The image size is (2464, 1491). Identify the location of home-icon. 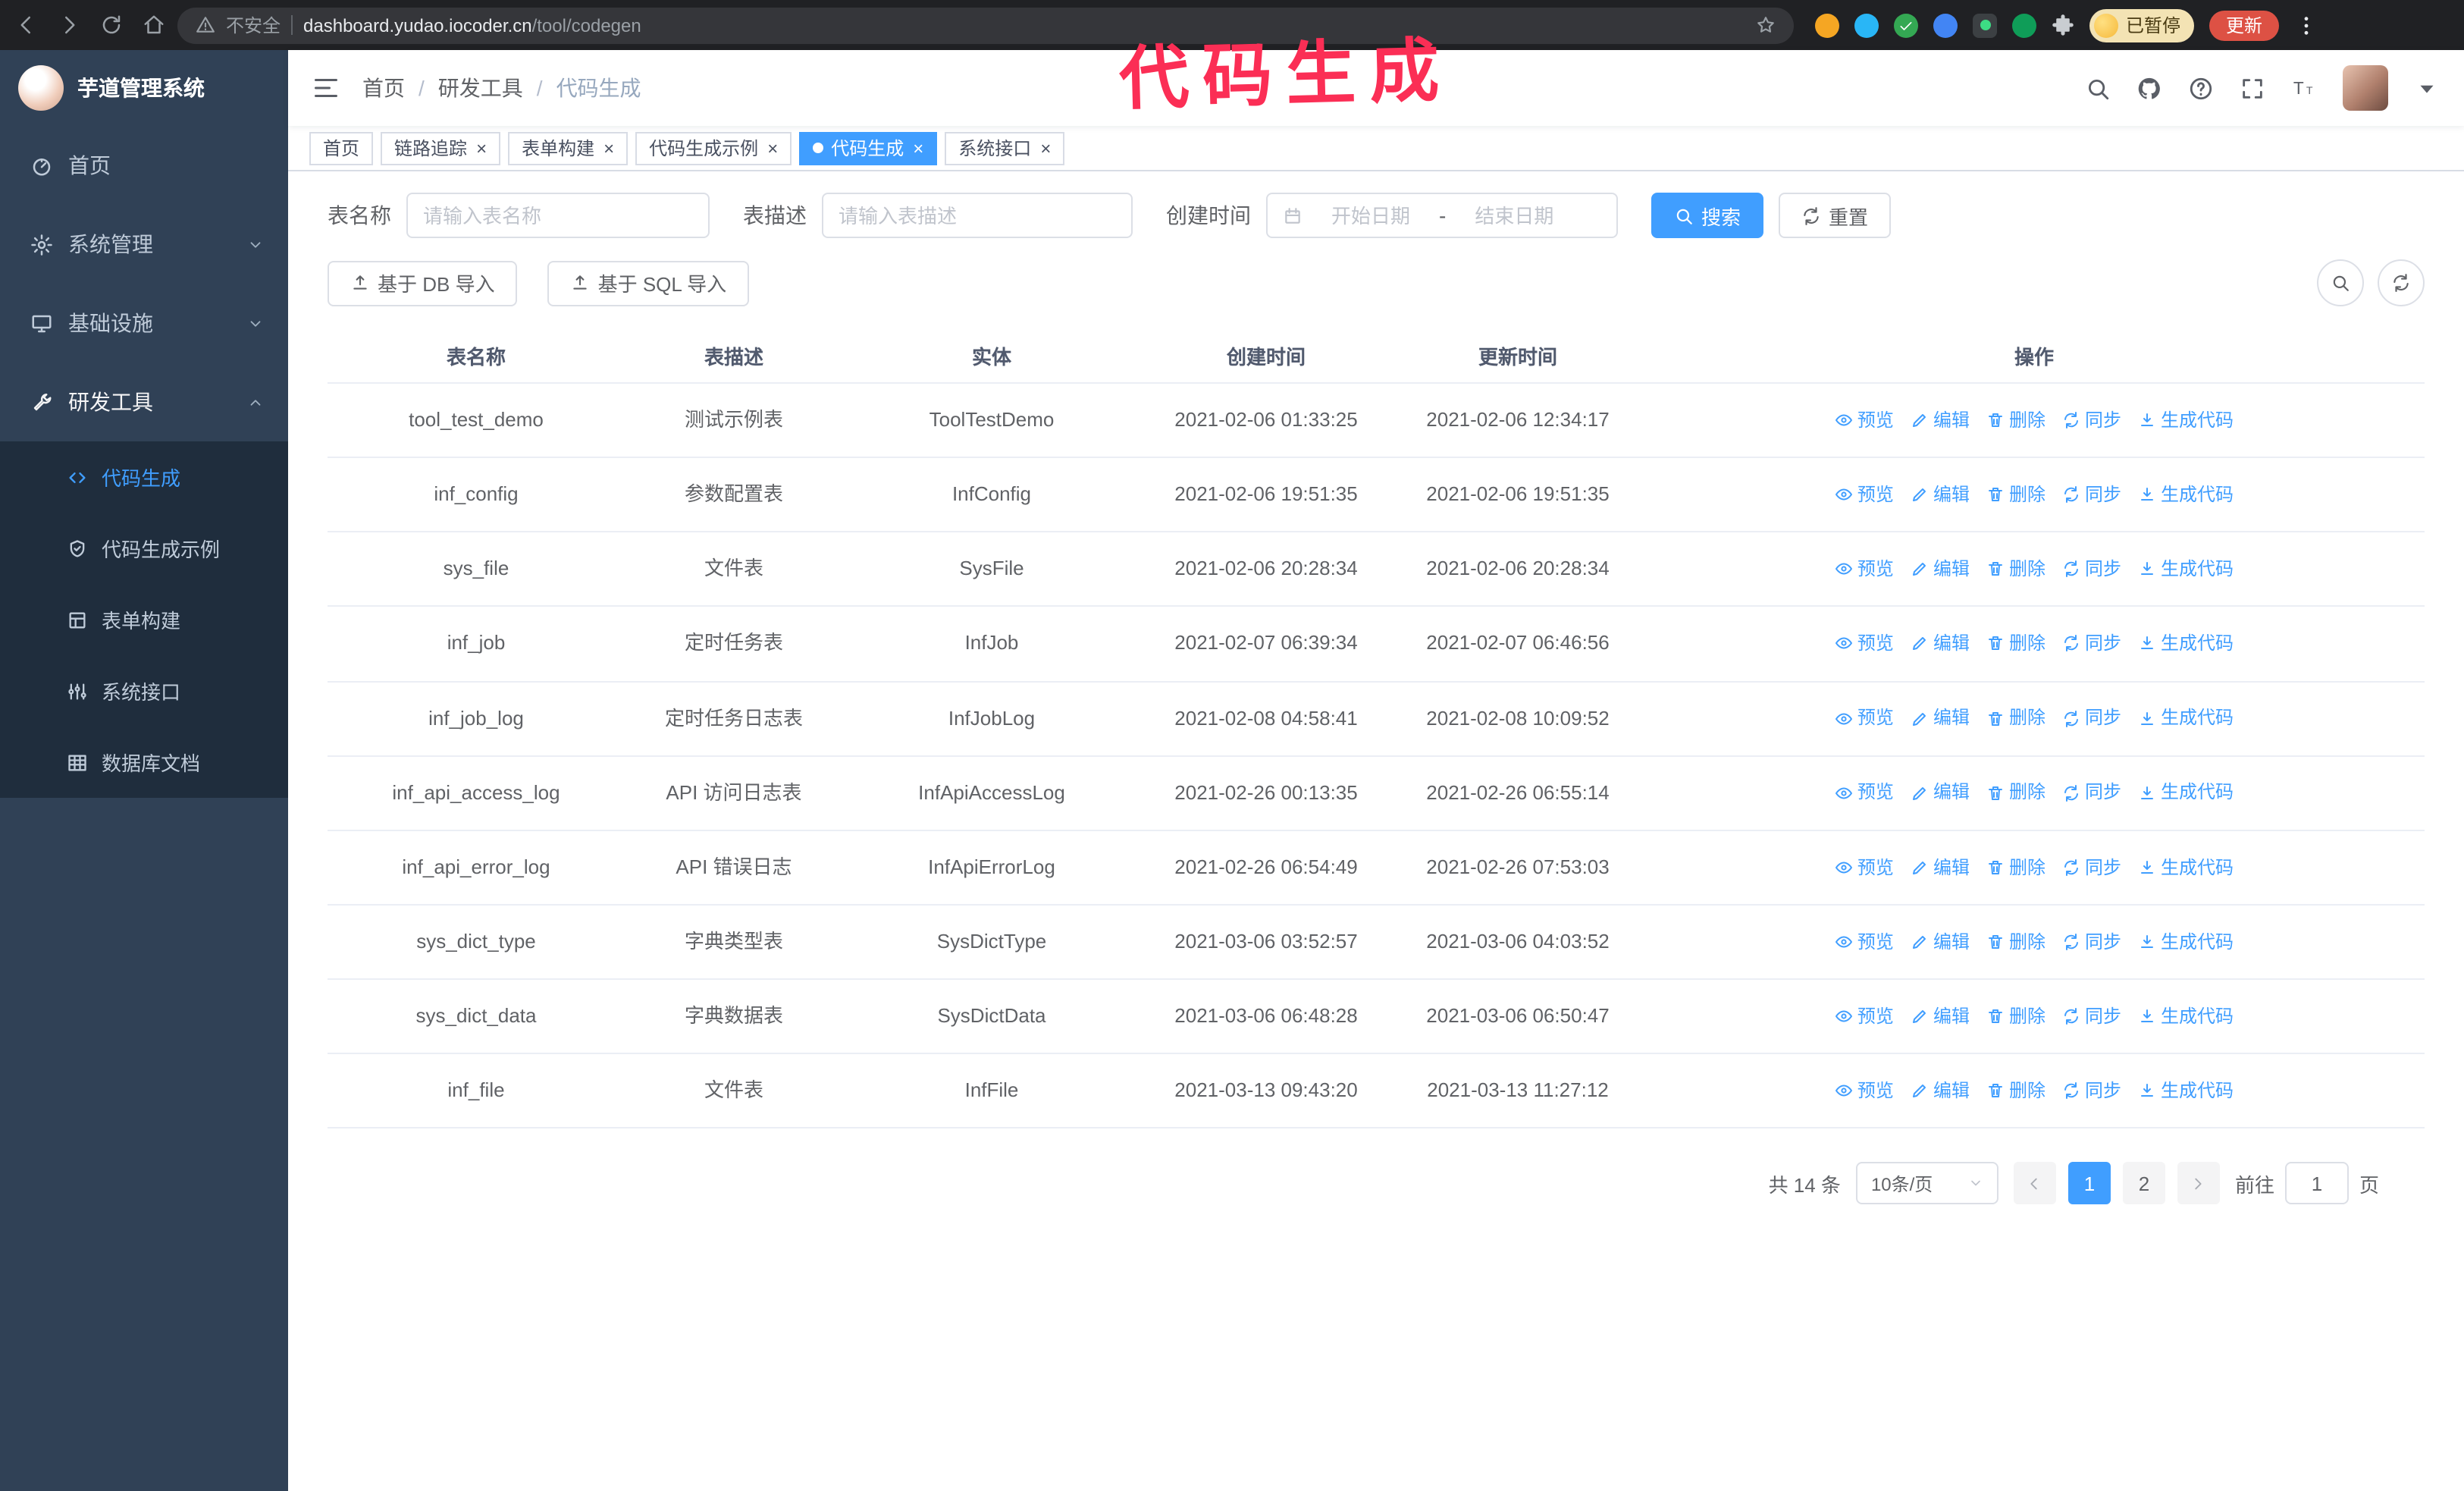
(154, 25).